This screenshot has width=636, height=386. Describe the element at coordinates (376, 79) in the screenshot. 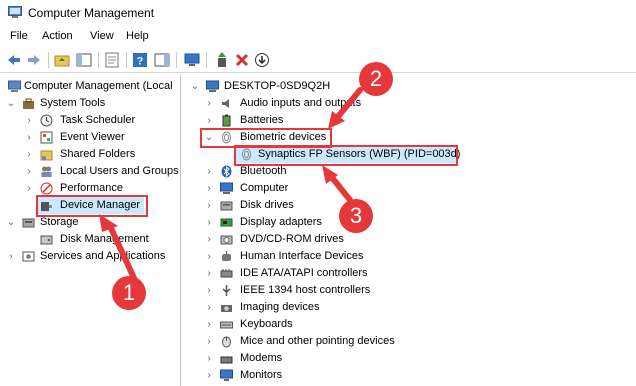

I see `step-2-badge: 2` at that location.